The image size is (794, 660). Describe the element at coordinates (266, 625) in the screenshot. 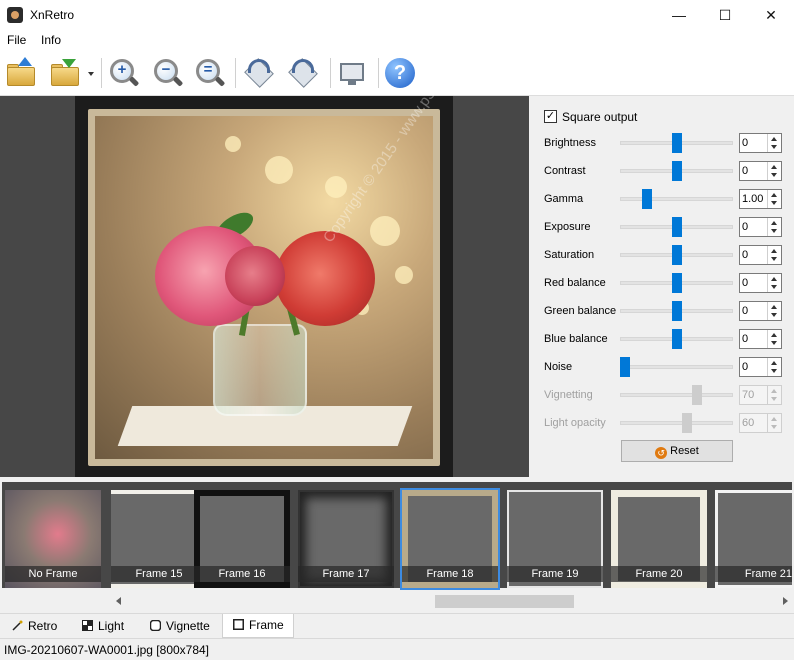

I see `tab-frame-label: Frame` at that location.